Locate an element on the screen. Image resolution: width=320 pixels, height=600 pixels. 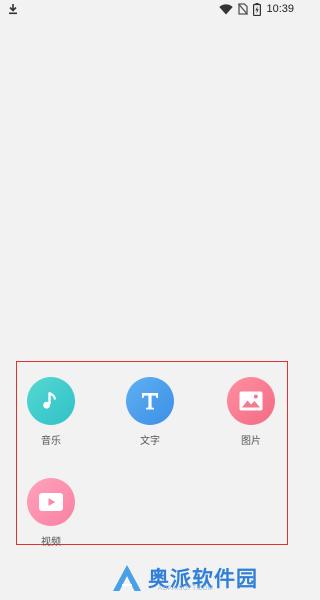
picture-icon is located at coordinates (251, 401).